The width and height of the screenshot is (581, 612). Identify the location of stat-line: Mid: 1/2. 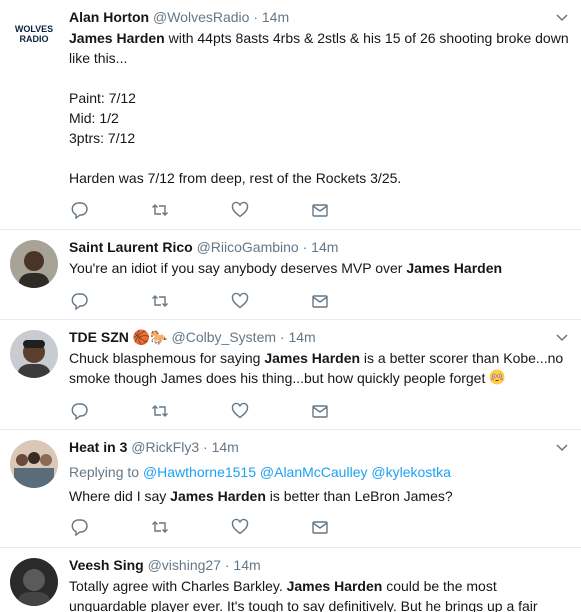
(94, 118).